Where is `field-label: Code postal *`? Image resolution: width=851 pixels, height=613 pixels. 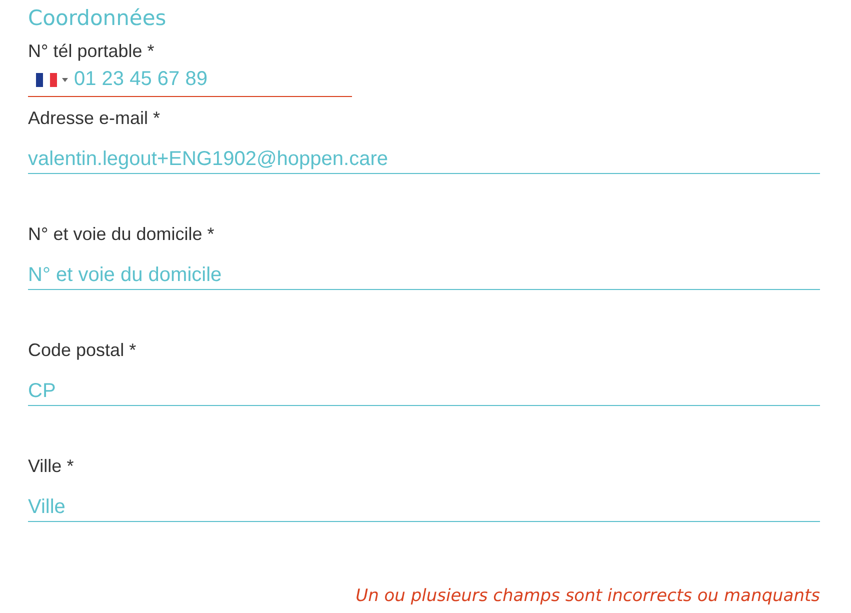 field-label: Code postal * is located at coordinates (82, 350).